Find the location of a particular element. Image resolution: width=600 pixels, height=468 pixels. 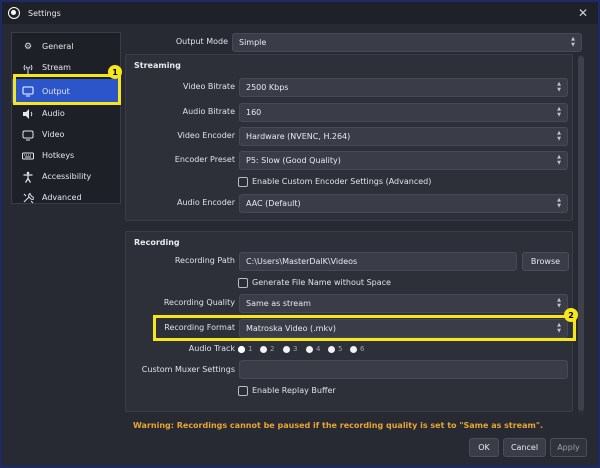

output-mode-label: Output Mode is located at coordinates (201, 41).